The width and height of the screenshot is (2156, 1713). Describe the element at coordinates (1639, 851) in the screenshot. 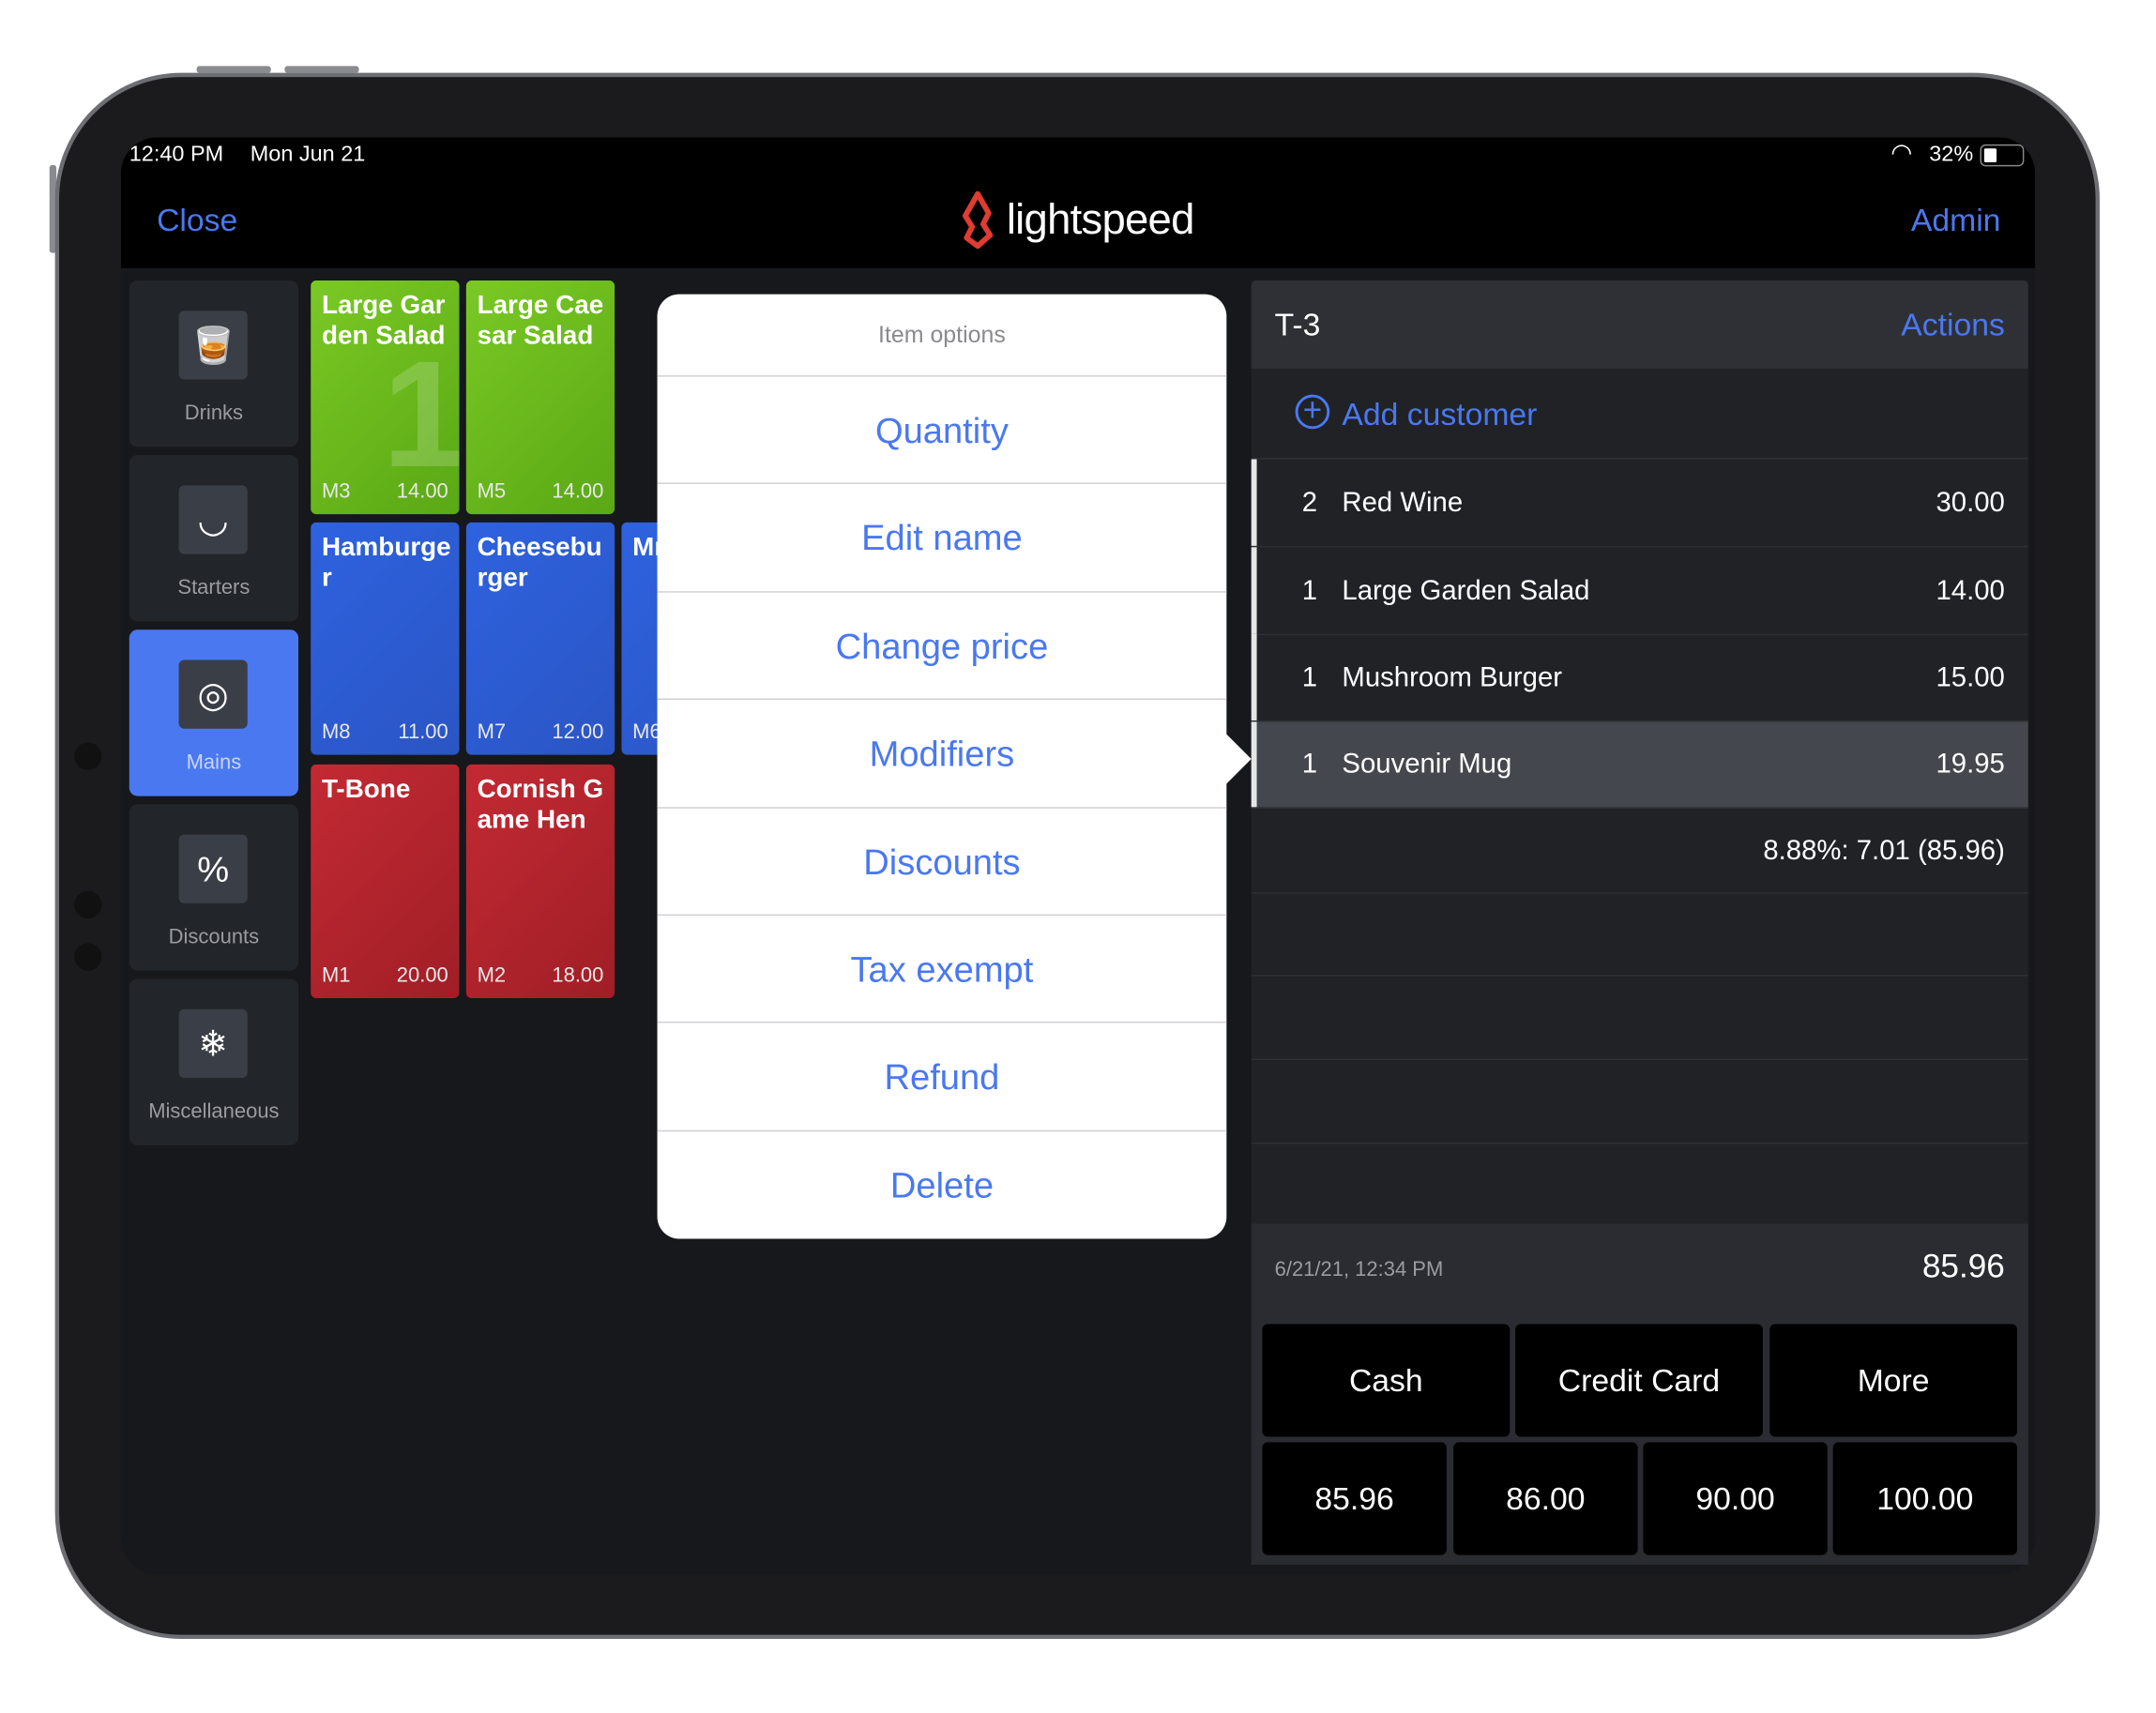

I see `tax-row: 8.88%: 7.01 (85.96)` at that location.